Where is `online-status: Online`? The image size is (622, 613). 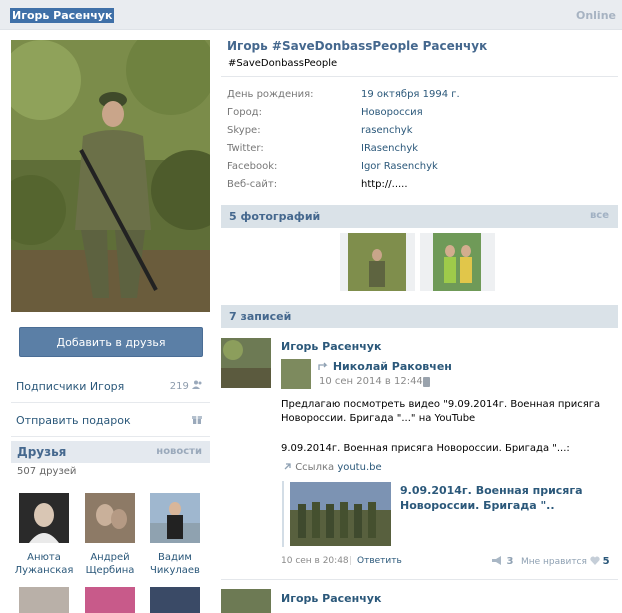 online-status: Online is located at coordinates (595, 15).